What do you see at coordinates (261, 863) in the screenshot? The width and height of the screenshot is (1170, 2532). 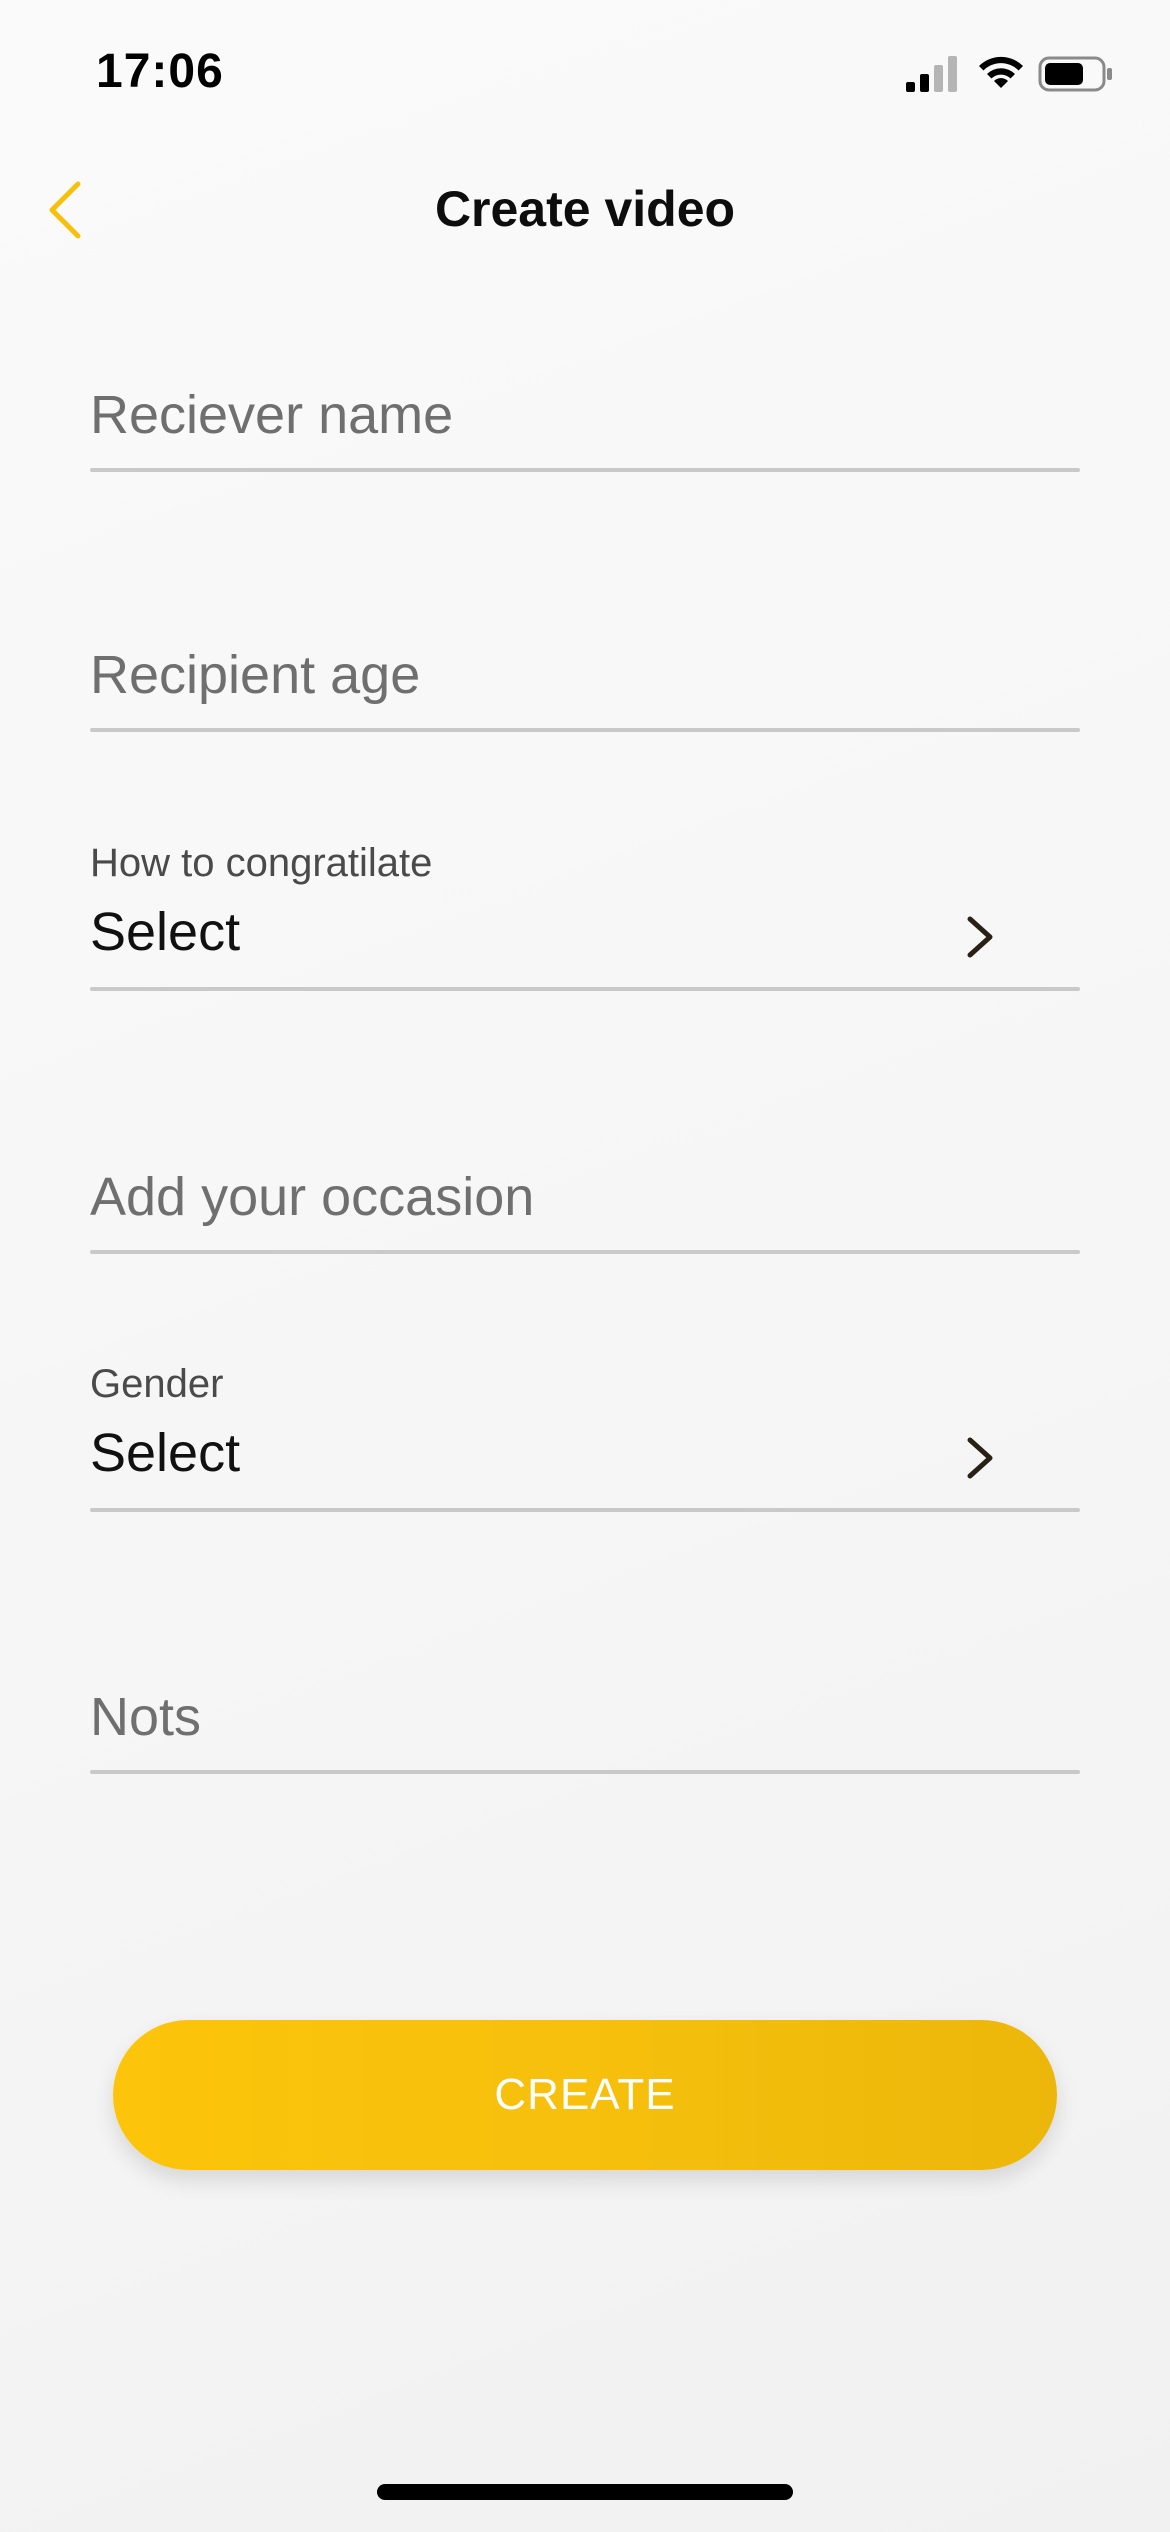 I see `congratulate-label: How to congratilate` at bounding box center [261, 863].